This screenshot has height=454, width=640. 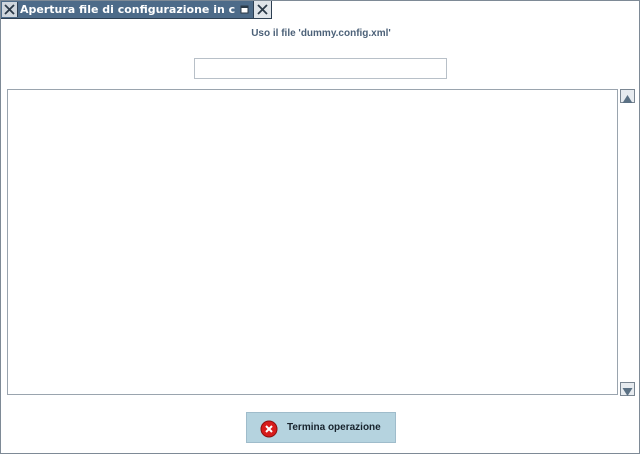 I want to click on terminate-operation-button: Termina operazione, so click(x=321, y=427).